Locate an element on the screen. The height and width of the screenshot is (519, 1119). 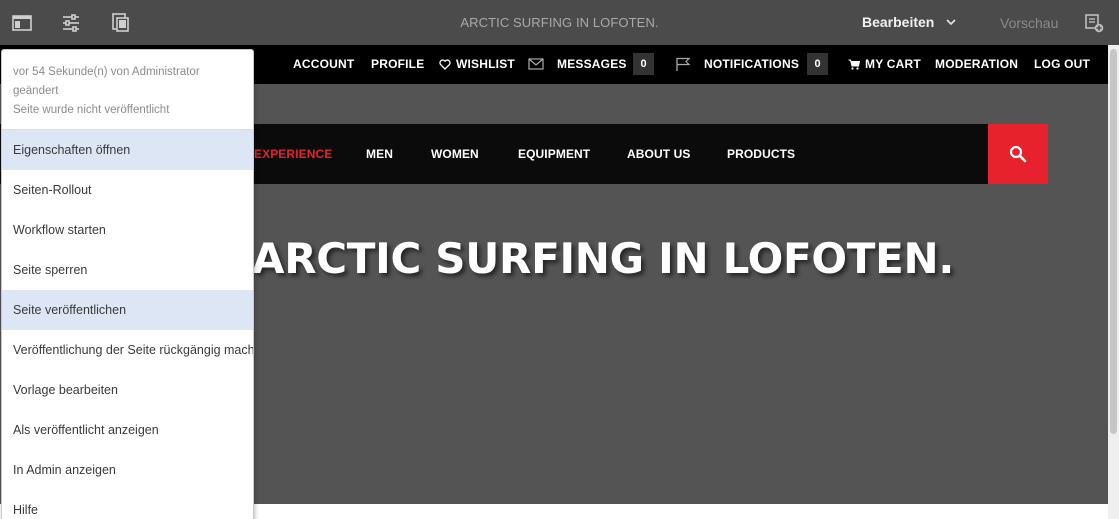
nav-about-us: ABOUT US is located at coordinates (658, 154).